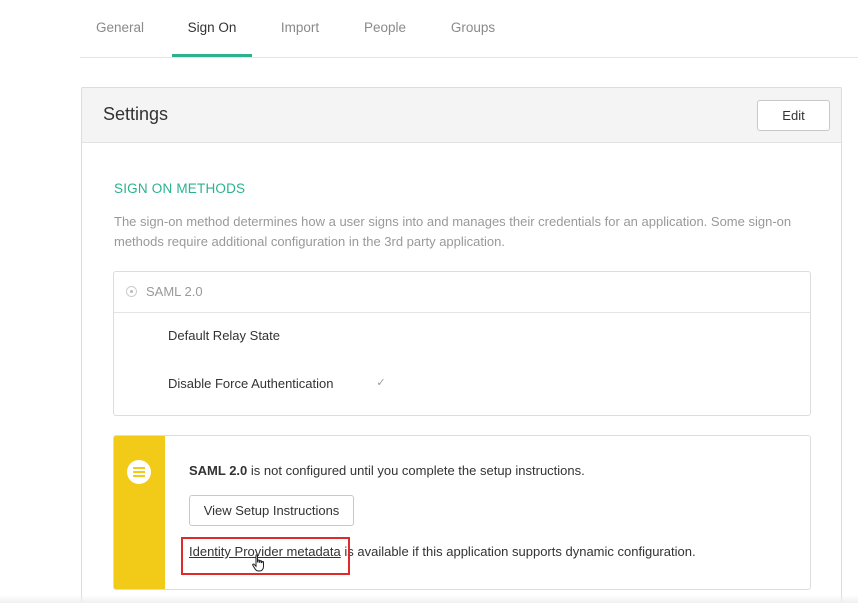 This screenshot has height=603, width=858. I want to click on default-relay-state-label: Default Relay State, so click(224, 335).